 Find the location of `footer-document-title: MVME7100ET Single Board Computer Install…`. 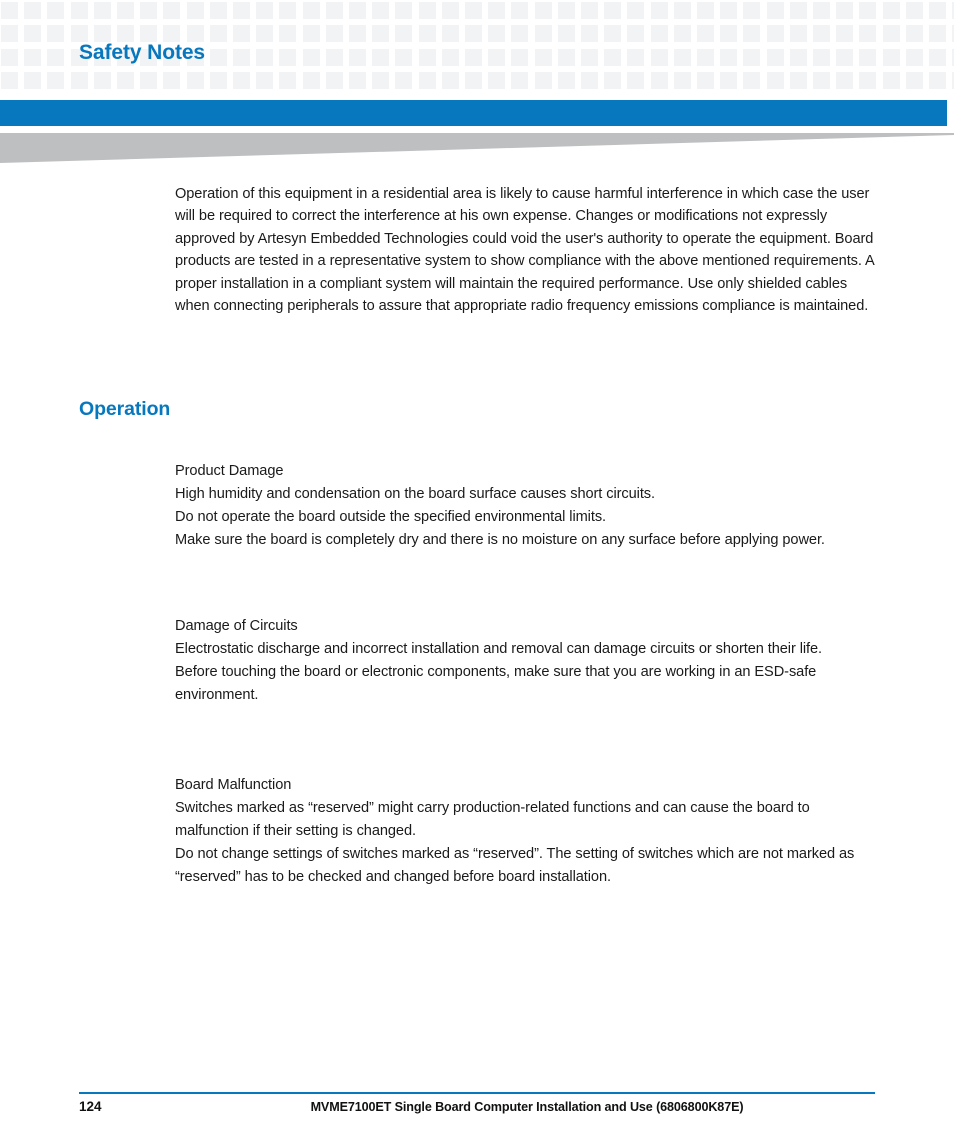

footer-document-title: MVME7100ET Single Board Computer Install… is located at coordinates (527, 1107).